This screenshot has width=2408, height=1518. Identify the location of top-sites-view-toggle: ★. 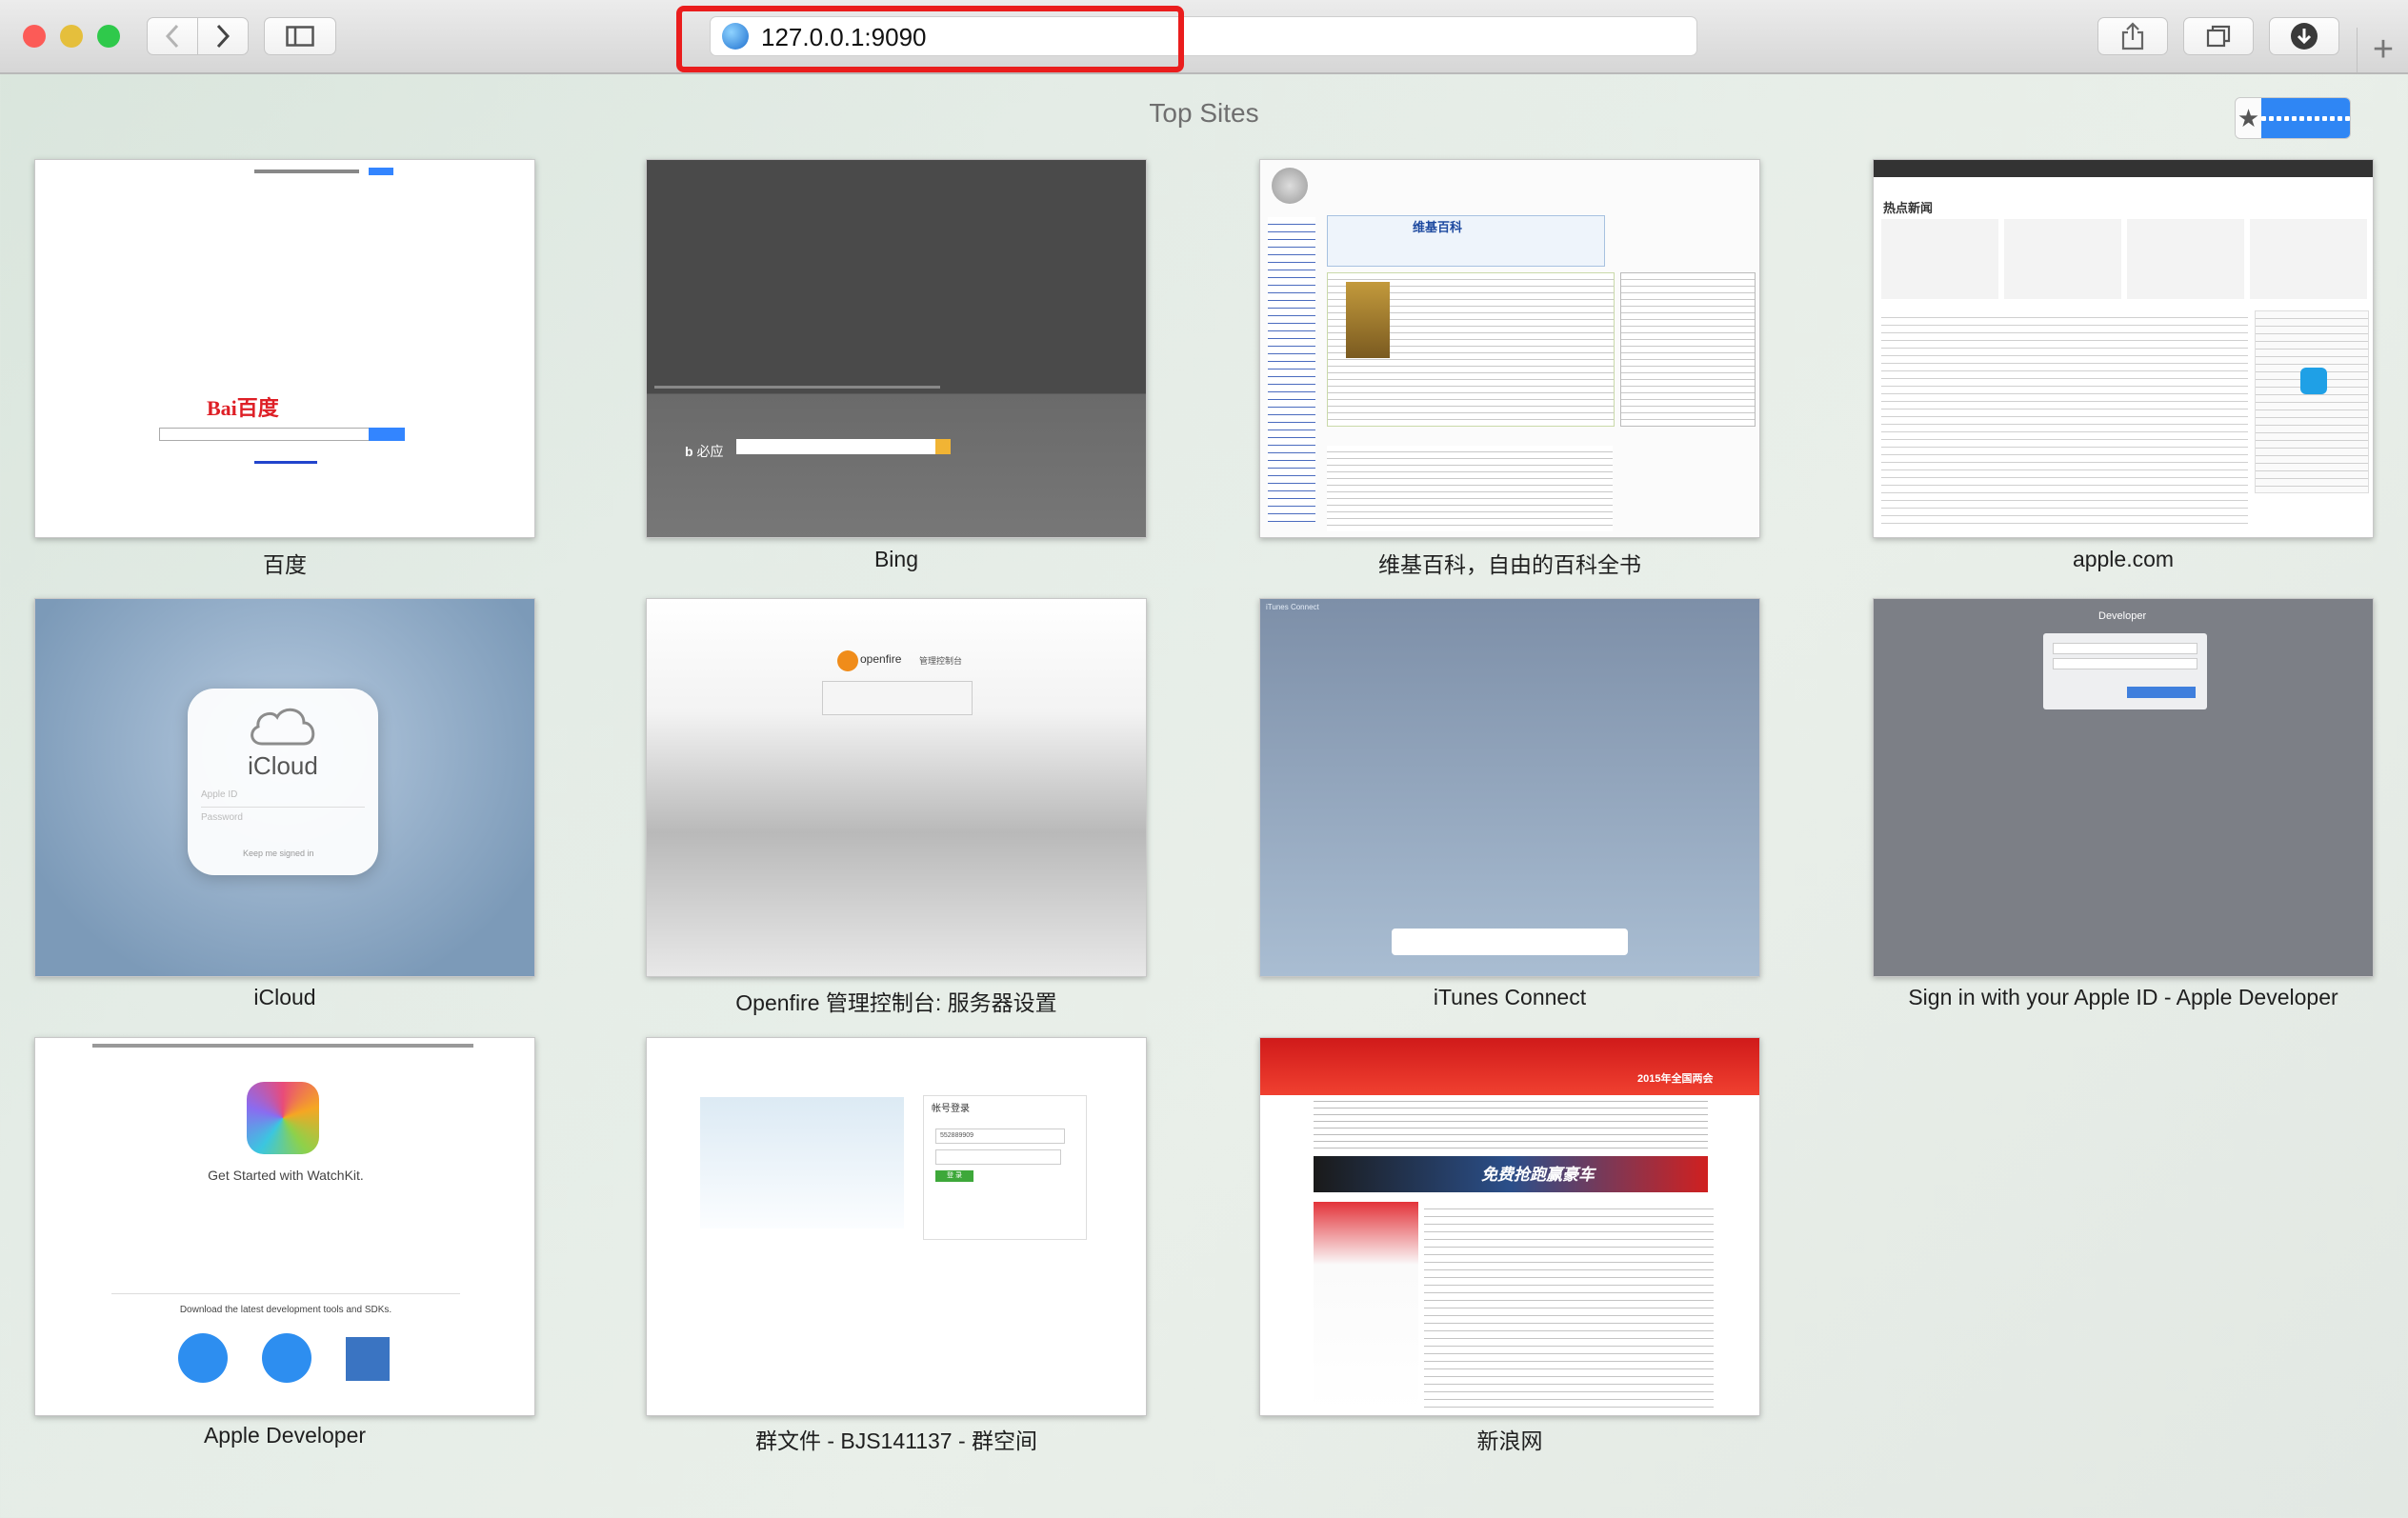
(2293, 118).